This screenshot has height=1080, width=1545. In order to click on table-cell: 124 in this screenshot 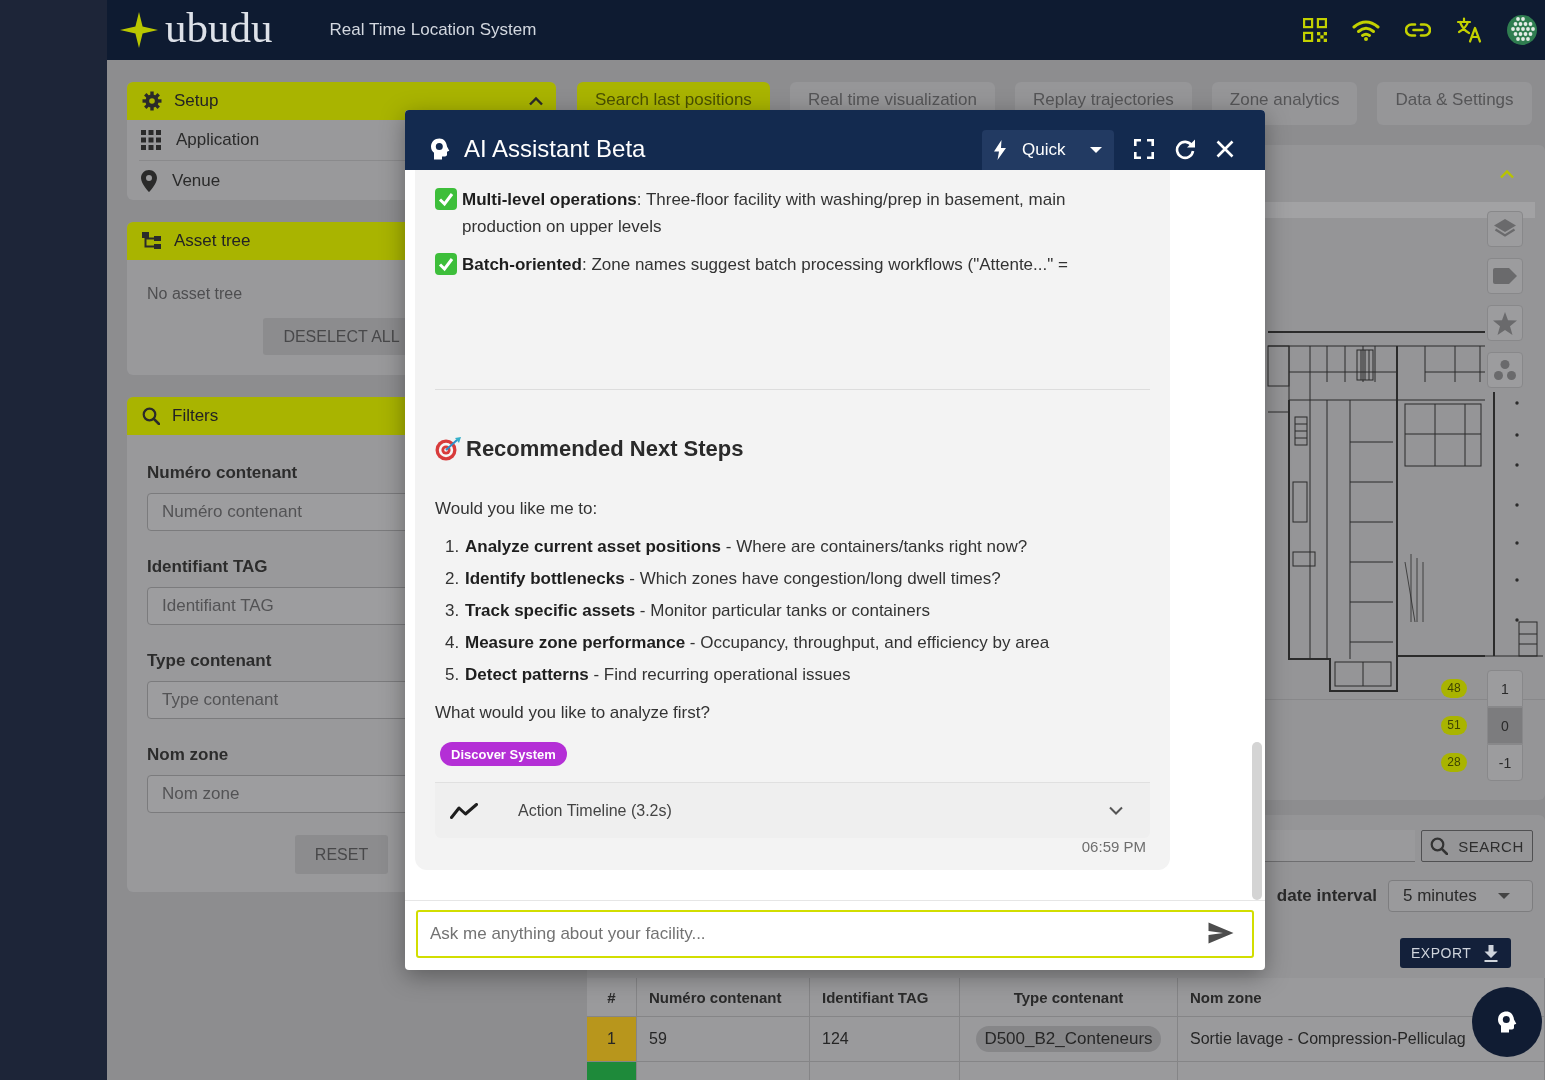, I will do `click(885, 1039)`.